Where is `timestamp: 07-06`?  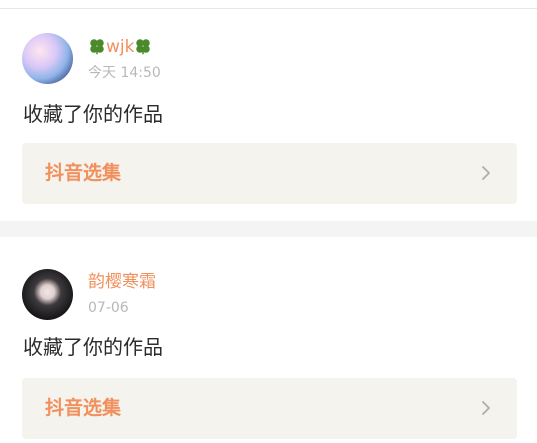
timestamp: 07-06 is located at coordinates (108, 308).